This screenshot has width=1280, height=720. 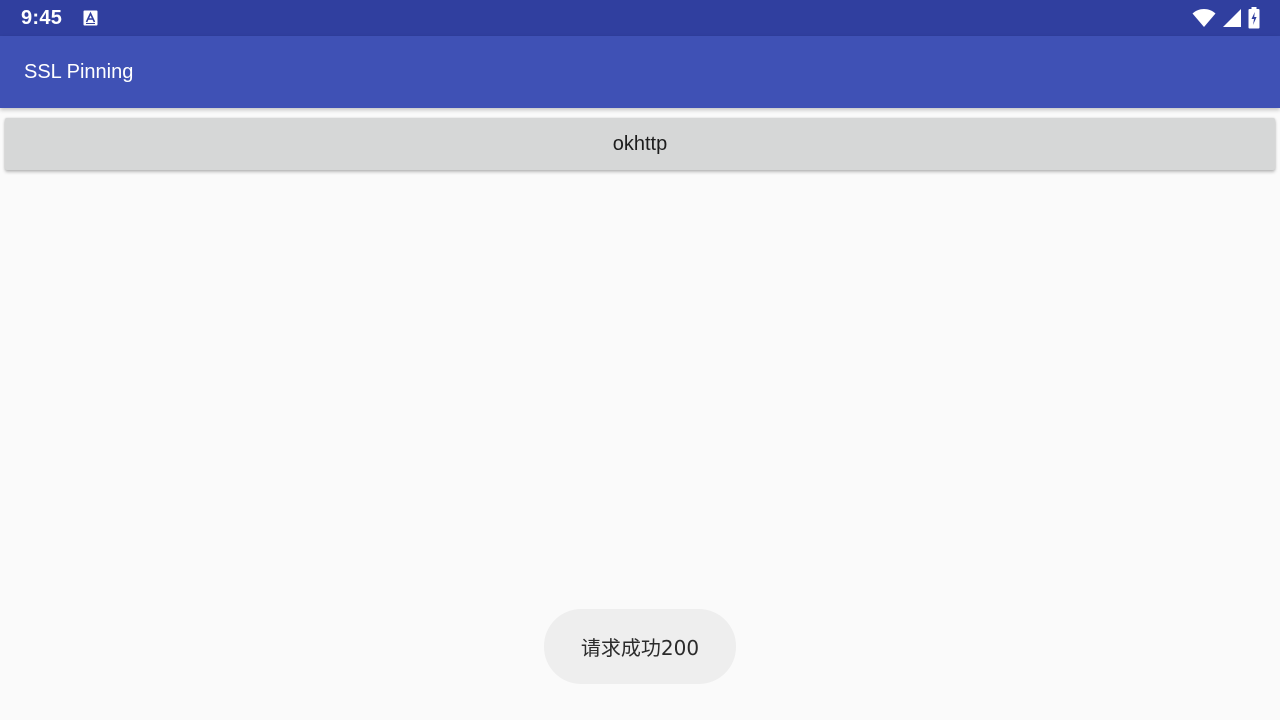 I want to click on cell-signal-icon, so click(x=1232, y=18).